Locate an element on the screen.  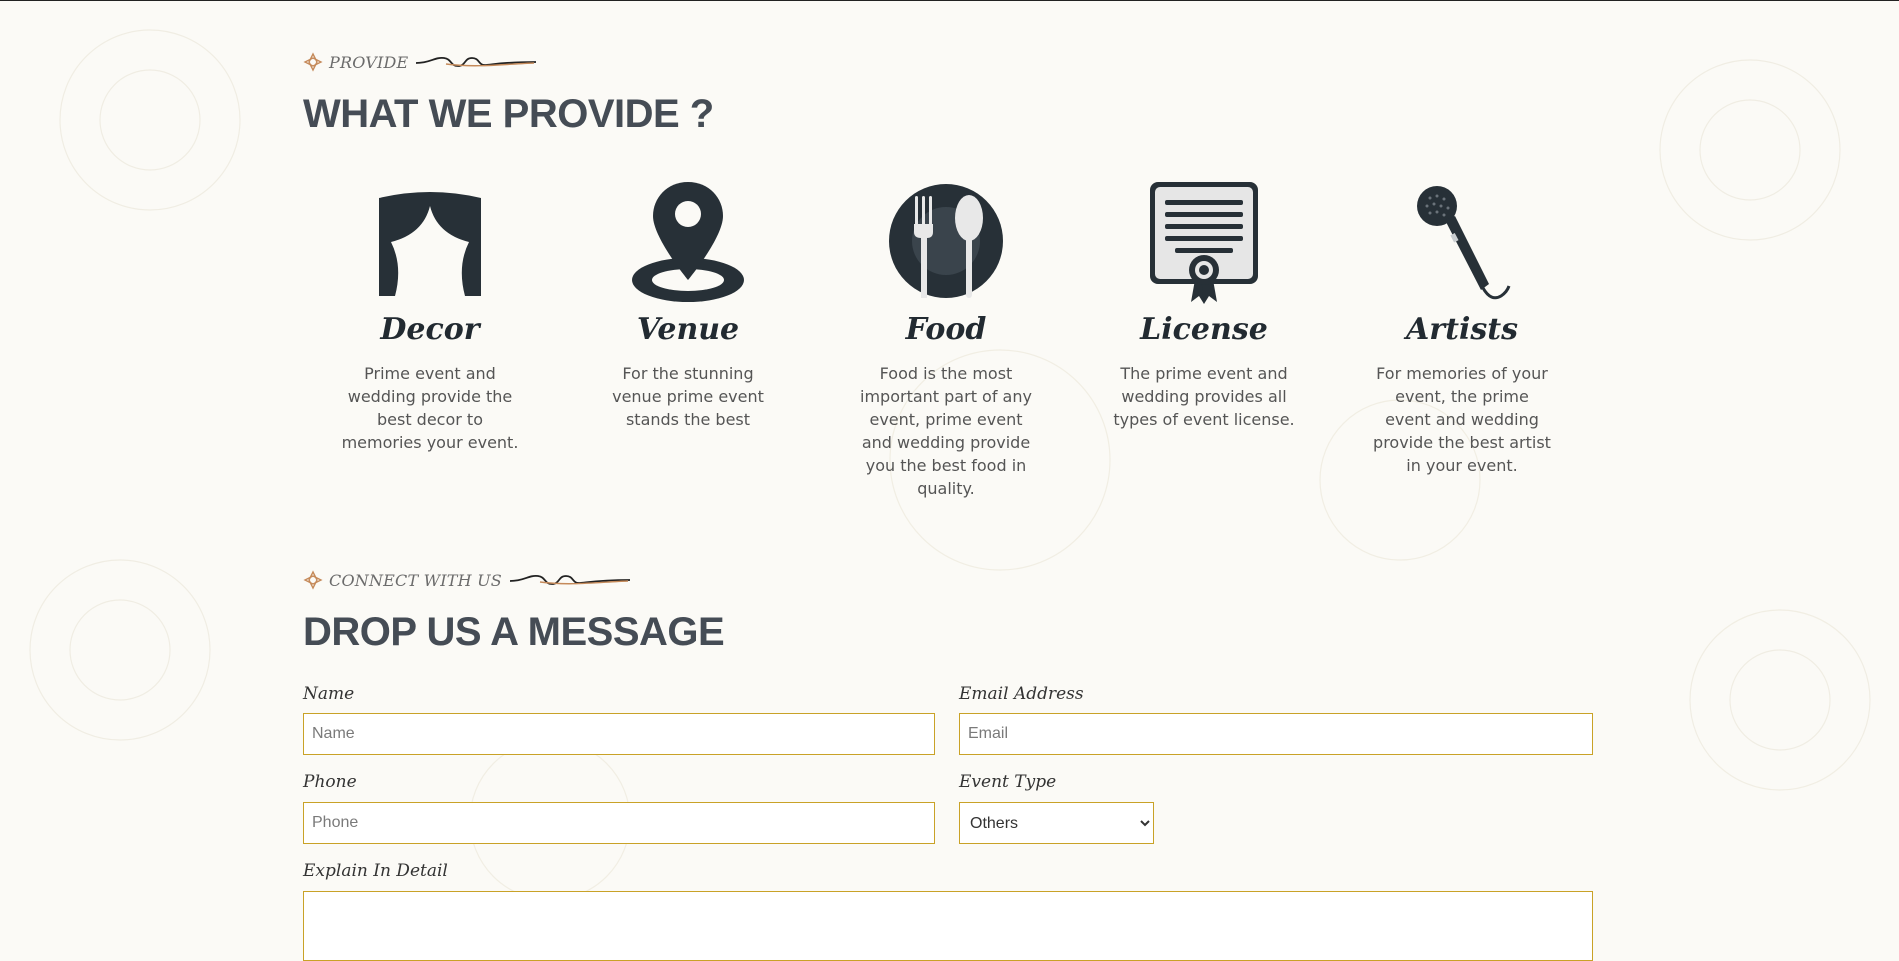
provide-heading: WHAT WE PROVIDE ? is located at coordinates (508, 114).